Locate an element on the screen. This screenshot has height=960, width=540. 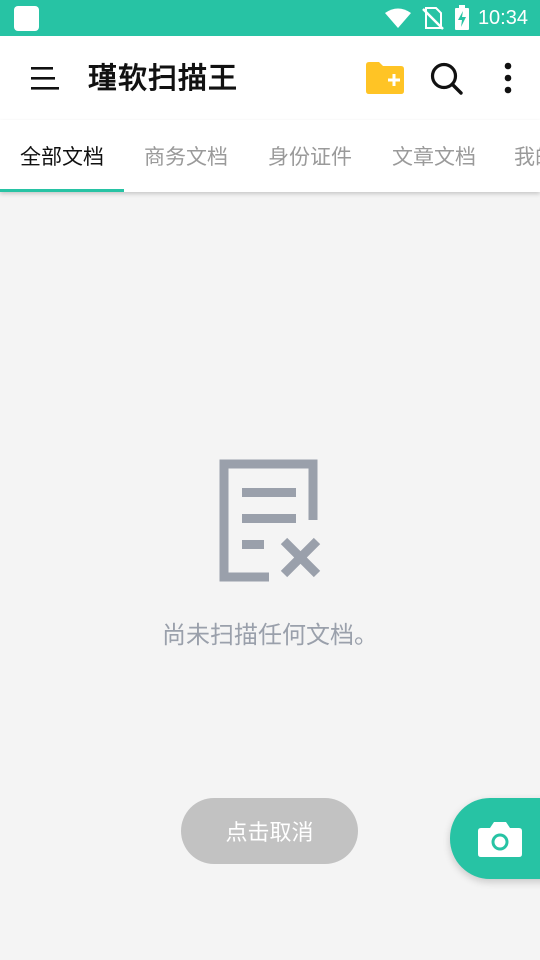
status-bar: 10:34 is located at coordinates (270, 18).